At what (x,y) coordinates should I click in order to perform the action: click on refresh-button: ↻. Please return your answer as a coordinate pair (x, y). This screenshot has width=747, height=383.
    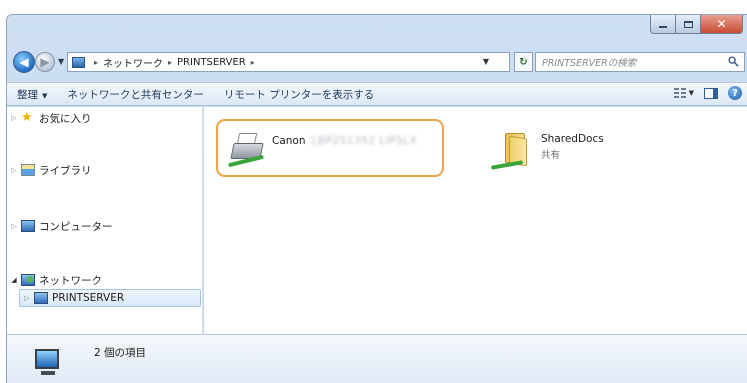
    Looking at the image, I should click on (523, 62).